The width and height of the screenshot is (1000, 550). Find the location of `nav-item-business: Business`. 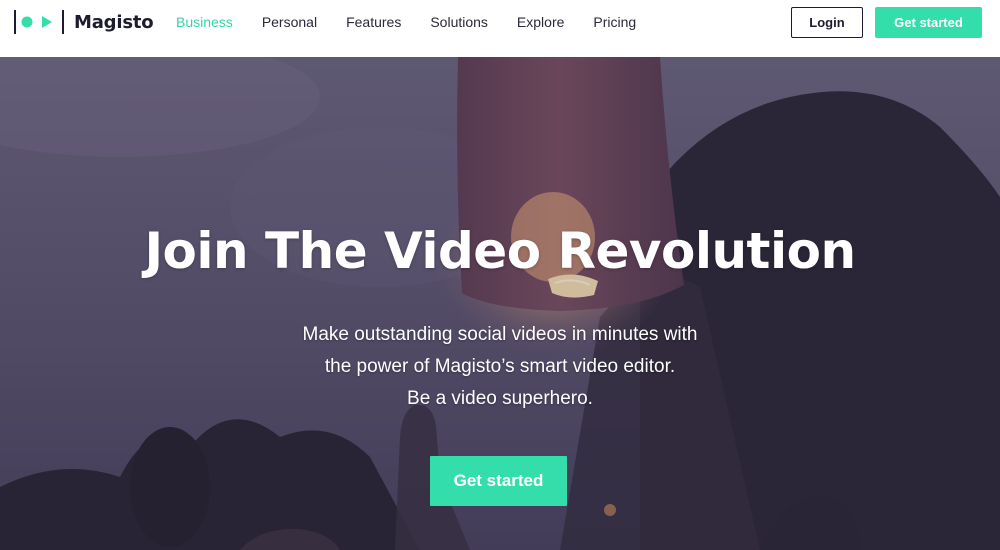

nav-item-business: Business is located at coordinates (204, 22).